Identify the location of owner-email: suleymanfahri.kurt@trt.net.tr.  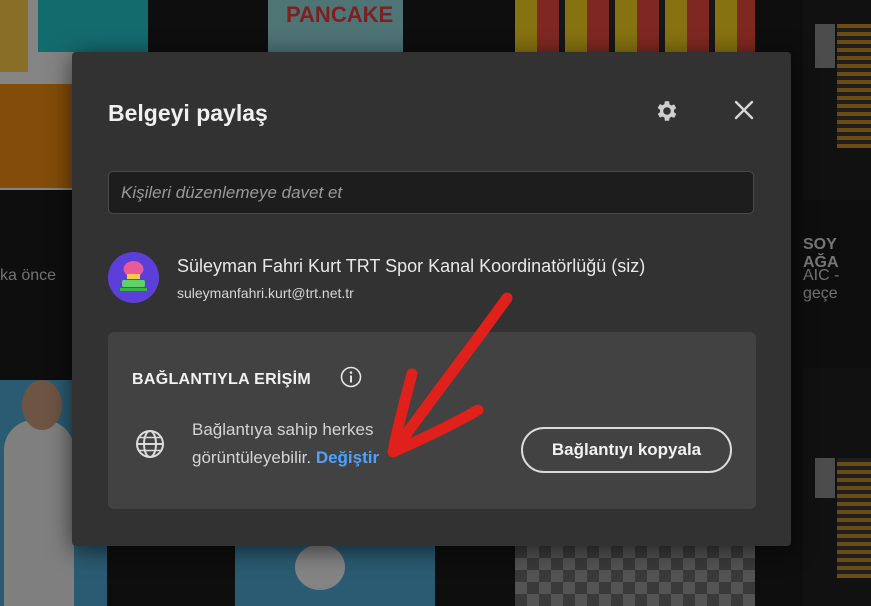
(265, 293).